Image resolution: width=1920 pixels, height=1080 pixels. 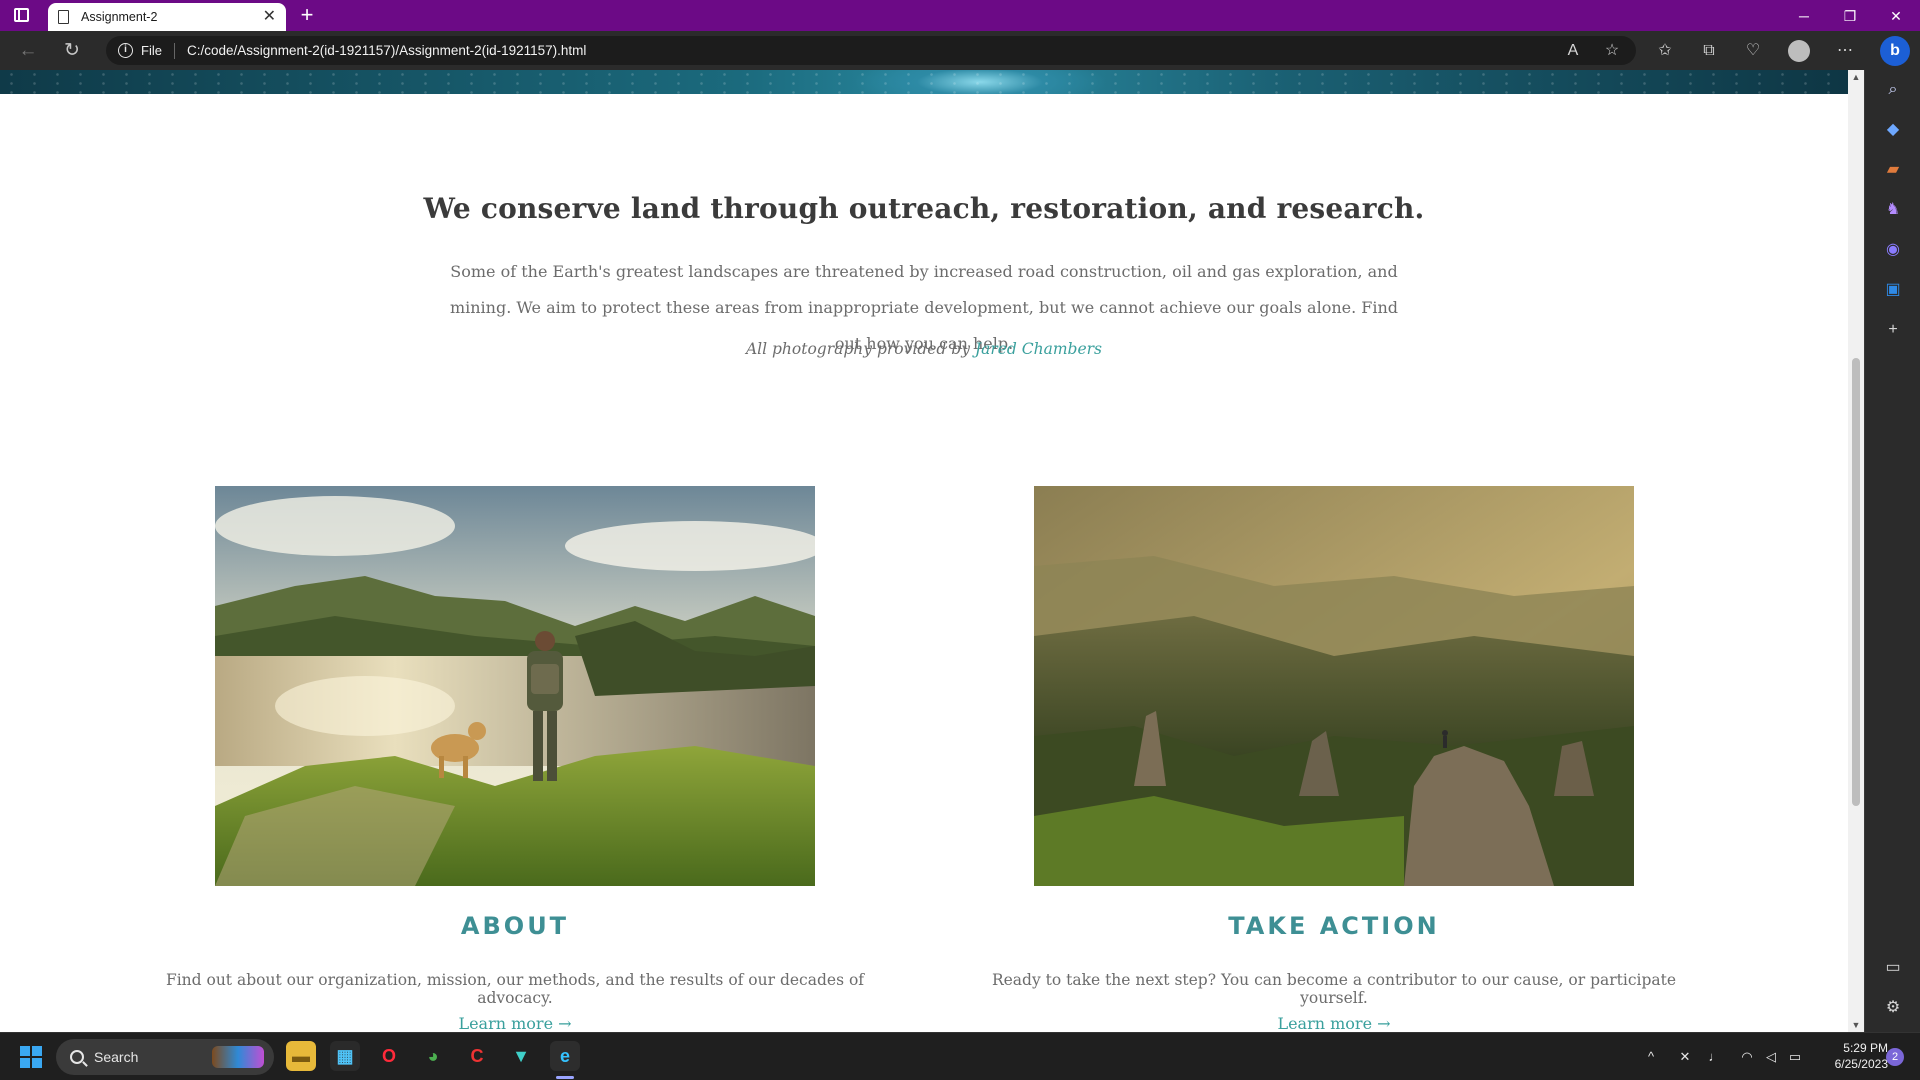 I want to click on hero-image-strip, so click(x=924, y=82).